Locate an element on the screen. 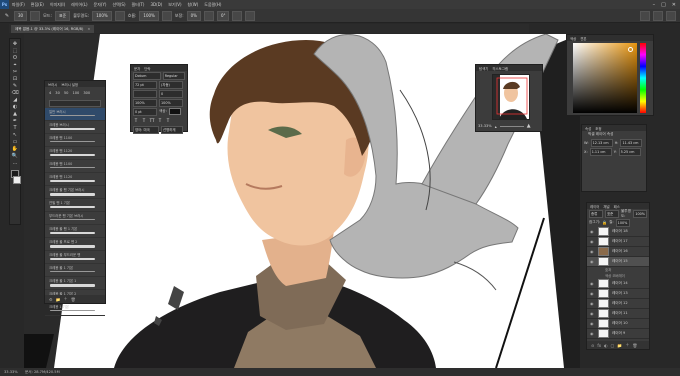 The image size is (680, 376). symmetry-toggle is located at coordinates (250, 15).